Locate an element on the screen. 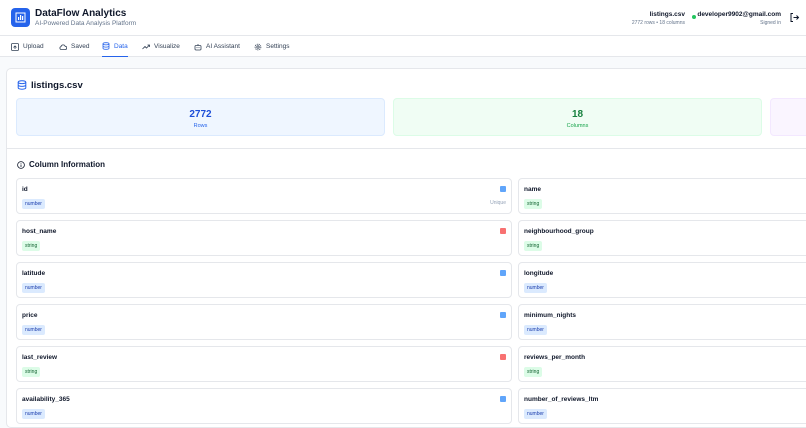  user-email: developer9902@gmail.com is located at coordinates (739, 14).